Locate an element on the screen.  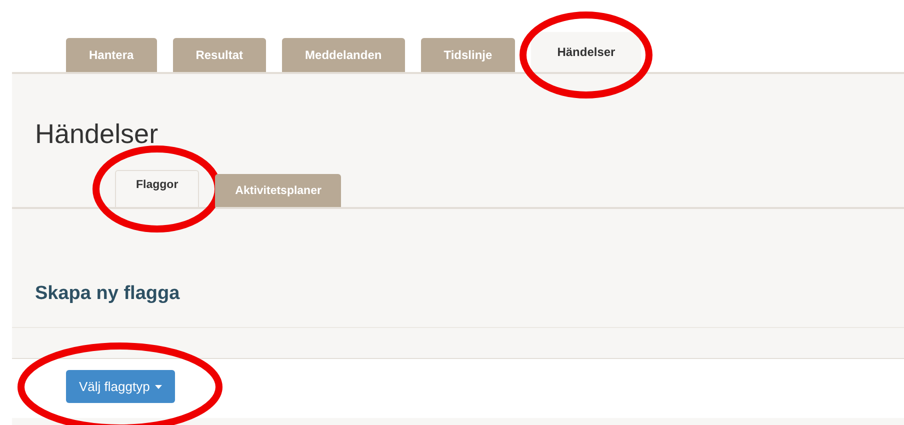
section-title: Skapa ny flagga is located at coordinates (107, 294).